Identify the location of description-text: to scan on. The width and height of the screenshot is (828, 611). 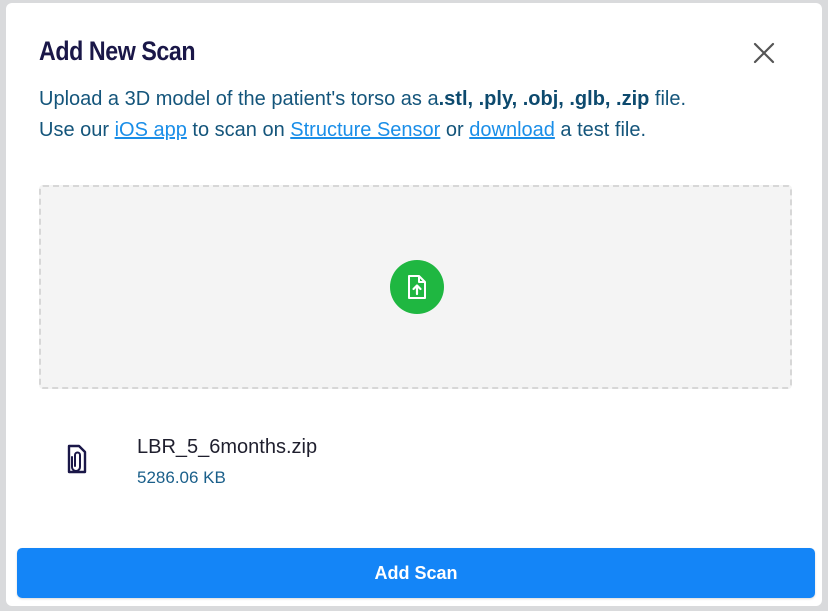
(238, 130).